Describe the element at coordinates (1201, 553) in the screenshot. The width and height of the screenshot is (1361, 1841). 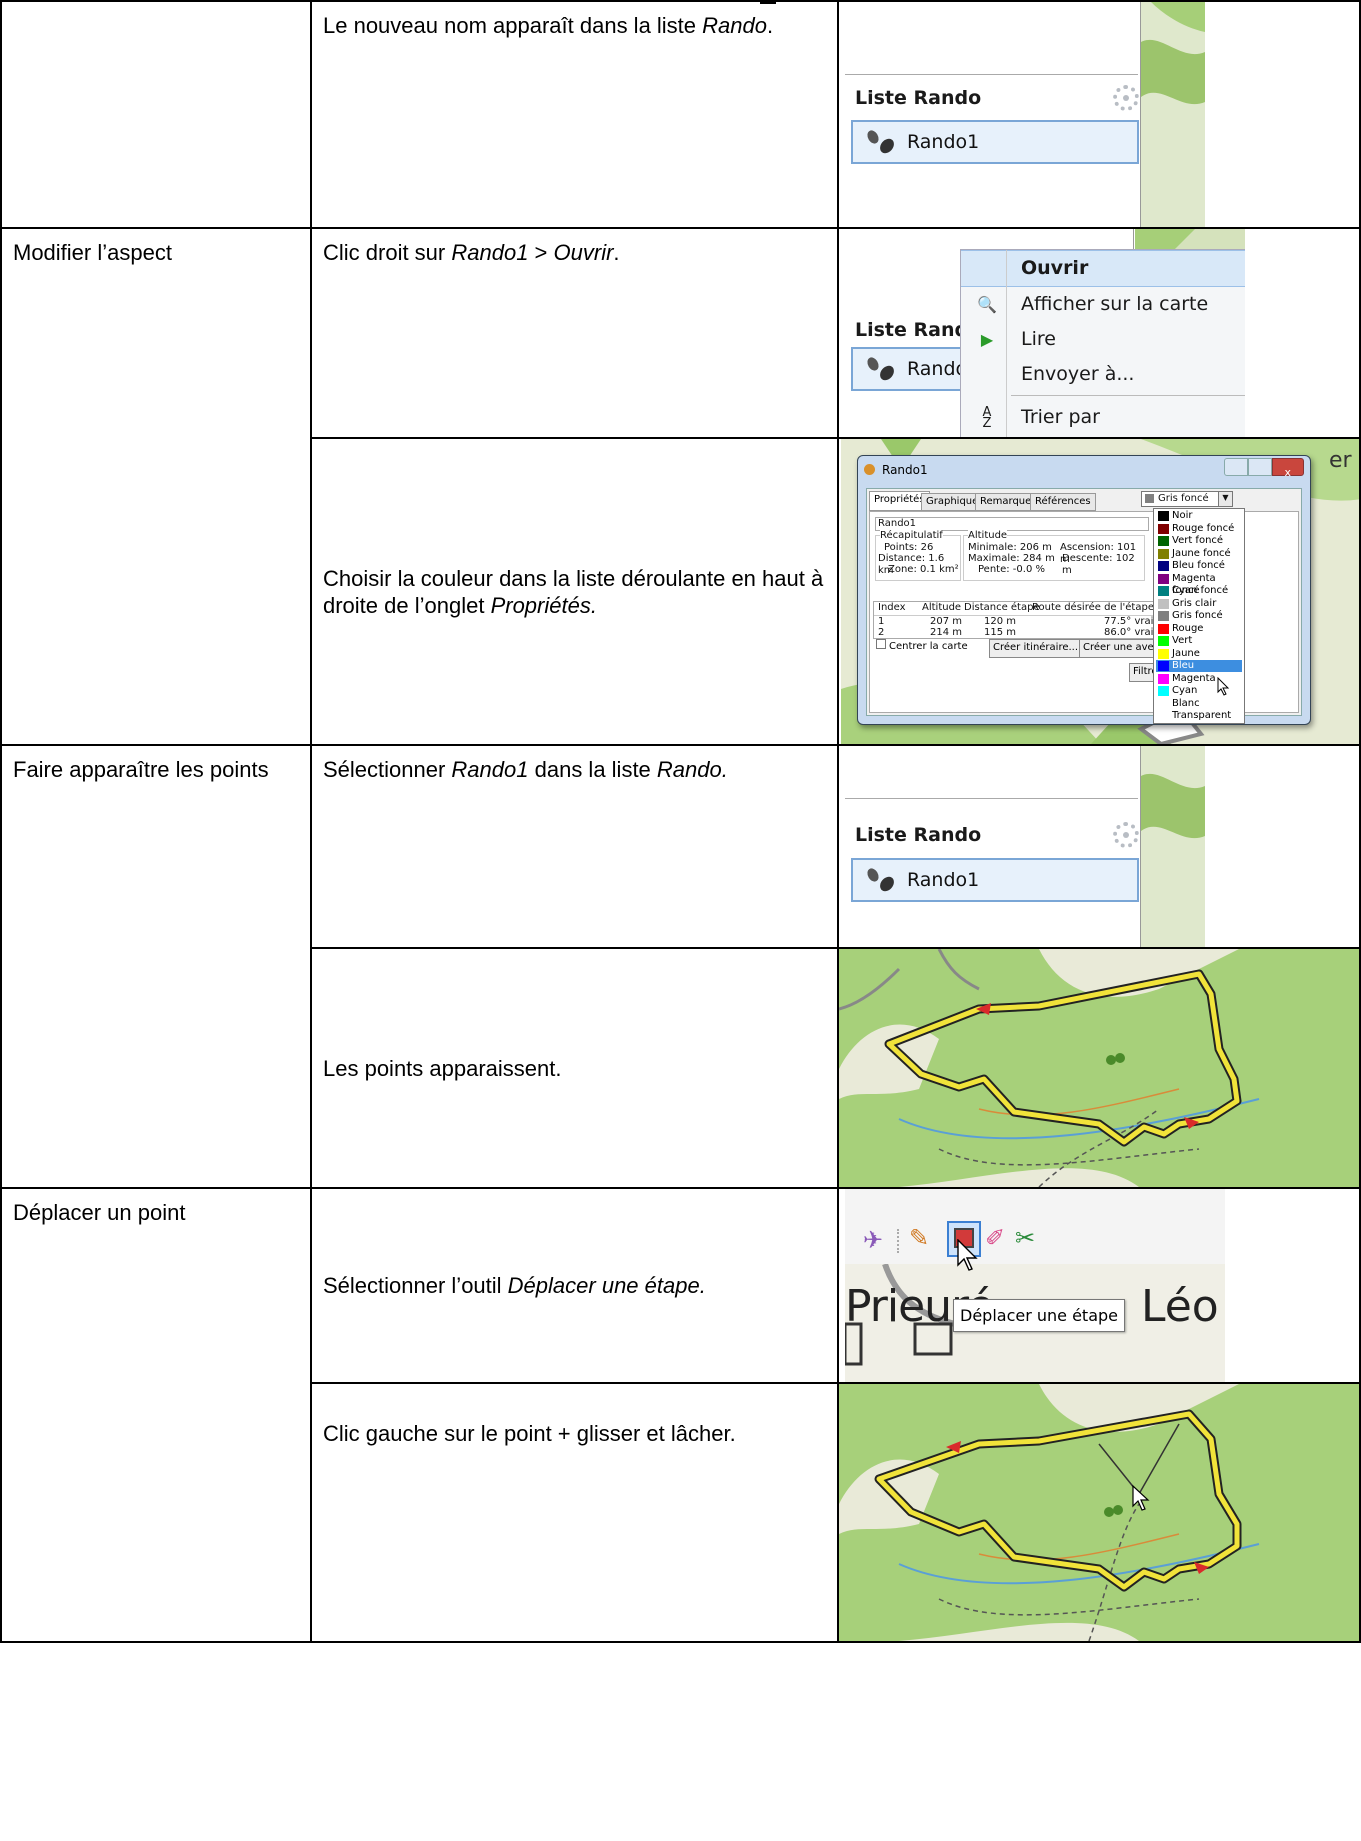
I see `color-option-label: Jaune foncé` at that location.